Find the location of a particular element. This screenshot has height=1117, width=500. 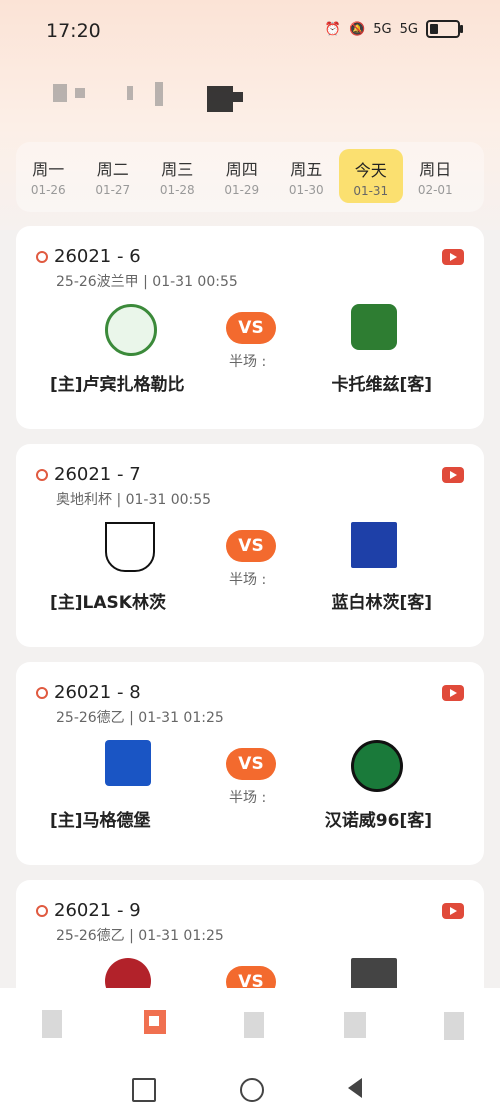

day-tab-0: 周一 01-26 is located at coordinates (48, 177).